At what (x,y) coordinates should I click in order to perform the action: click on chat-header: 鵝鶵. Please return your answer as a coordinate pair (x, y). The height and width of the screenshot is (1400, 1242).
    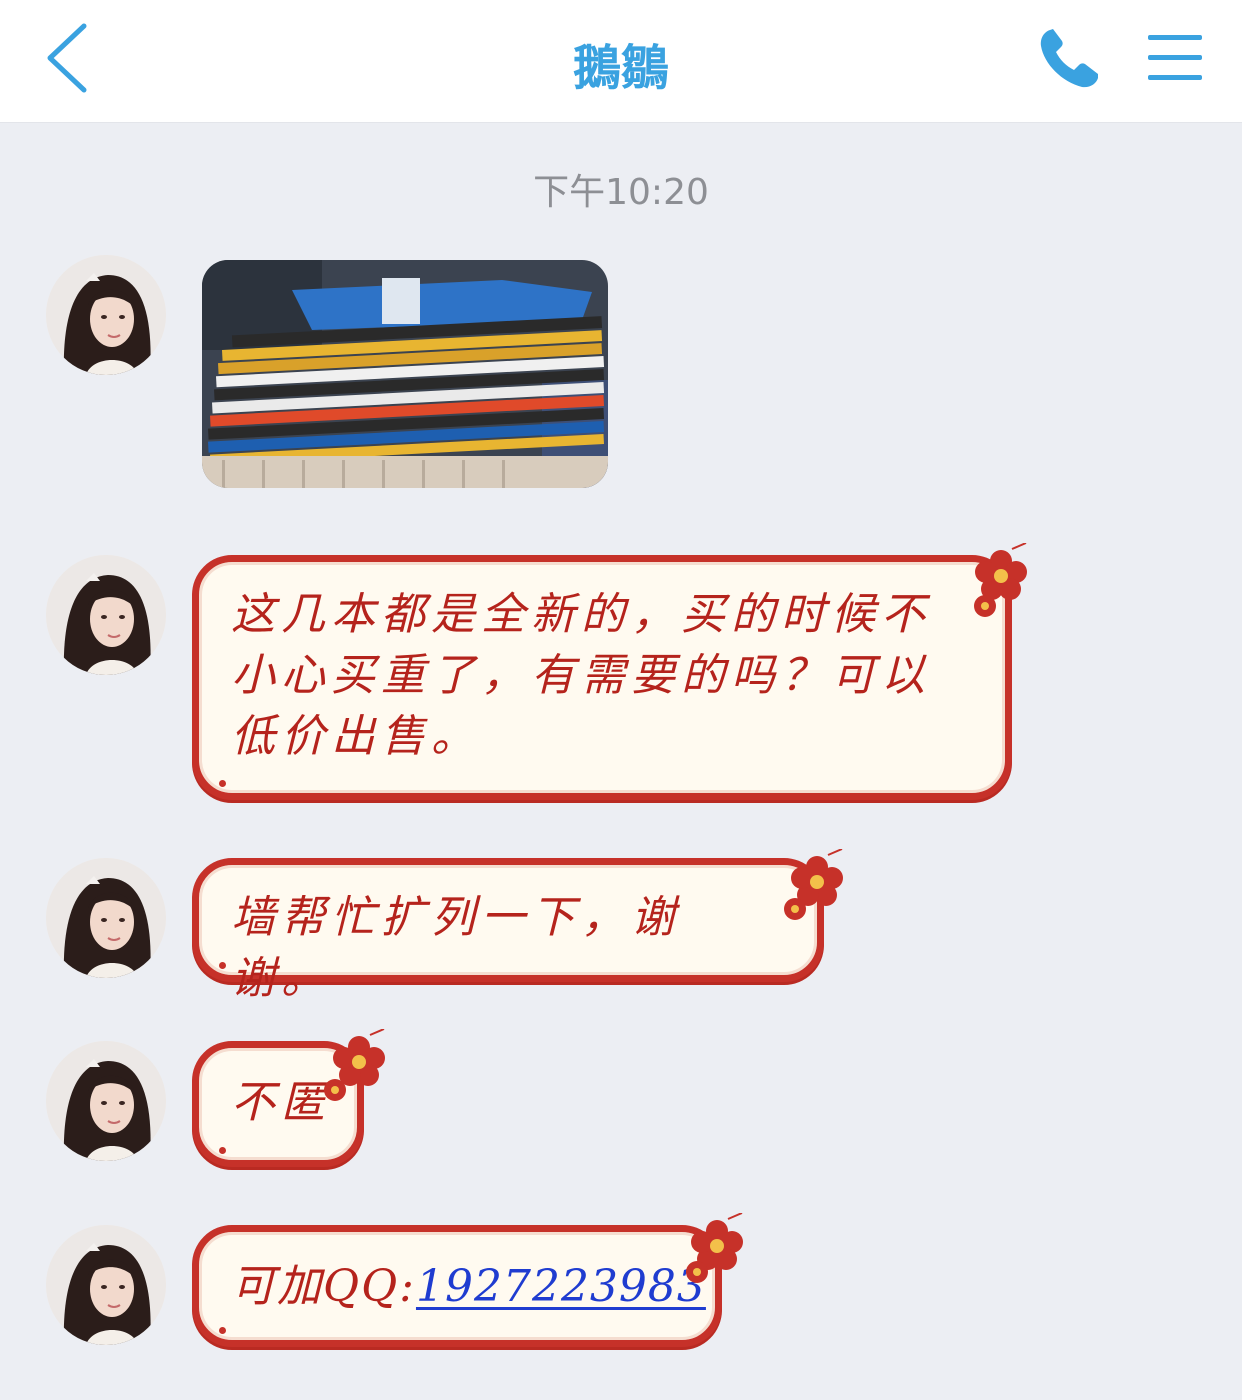
    Looking at the image, I should click on (621, 61).